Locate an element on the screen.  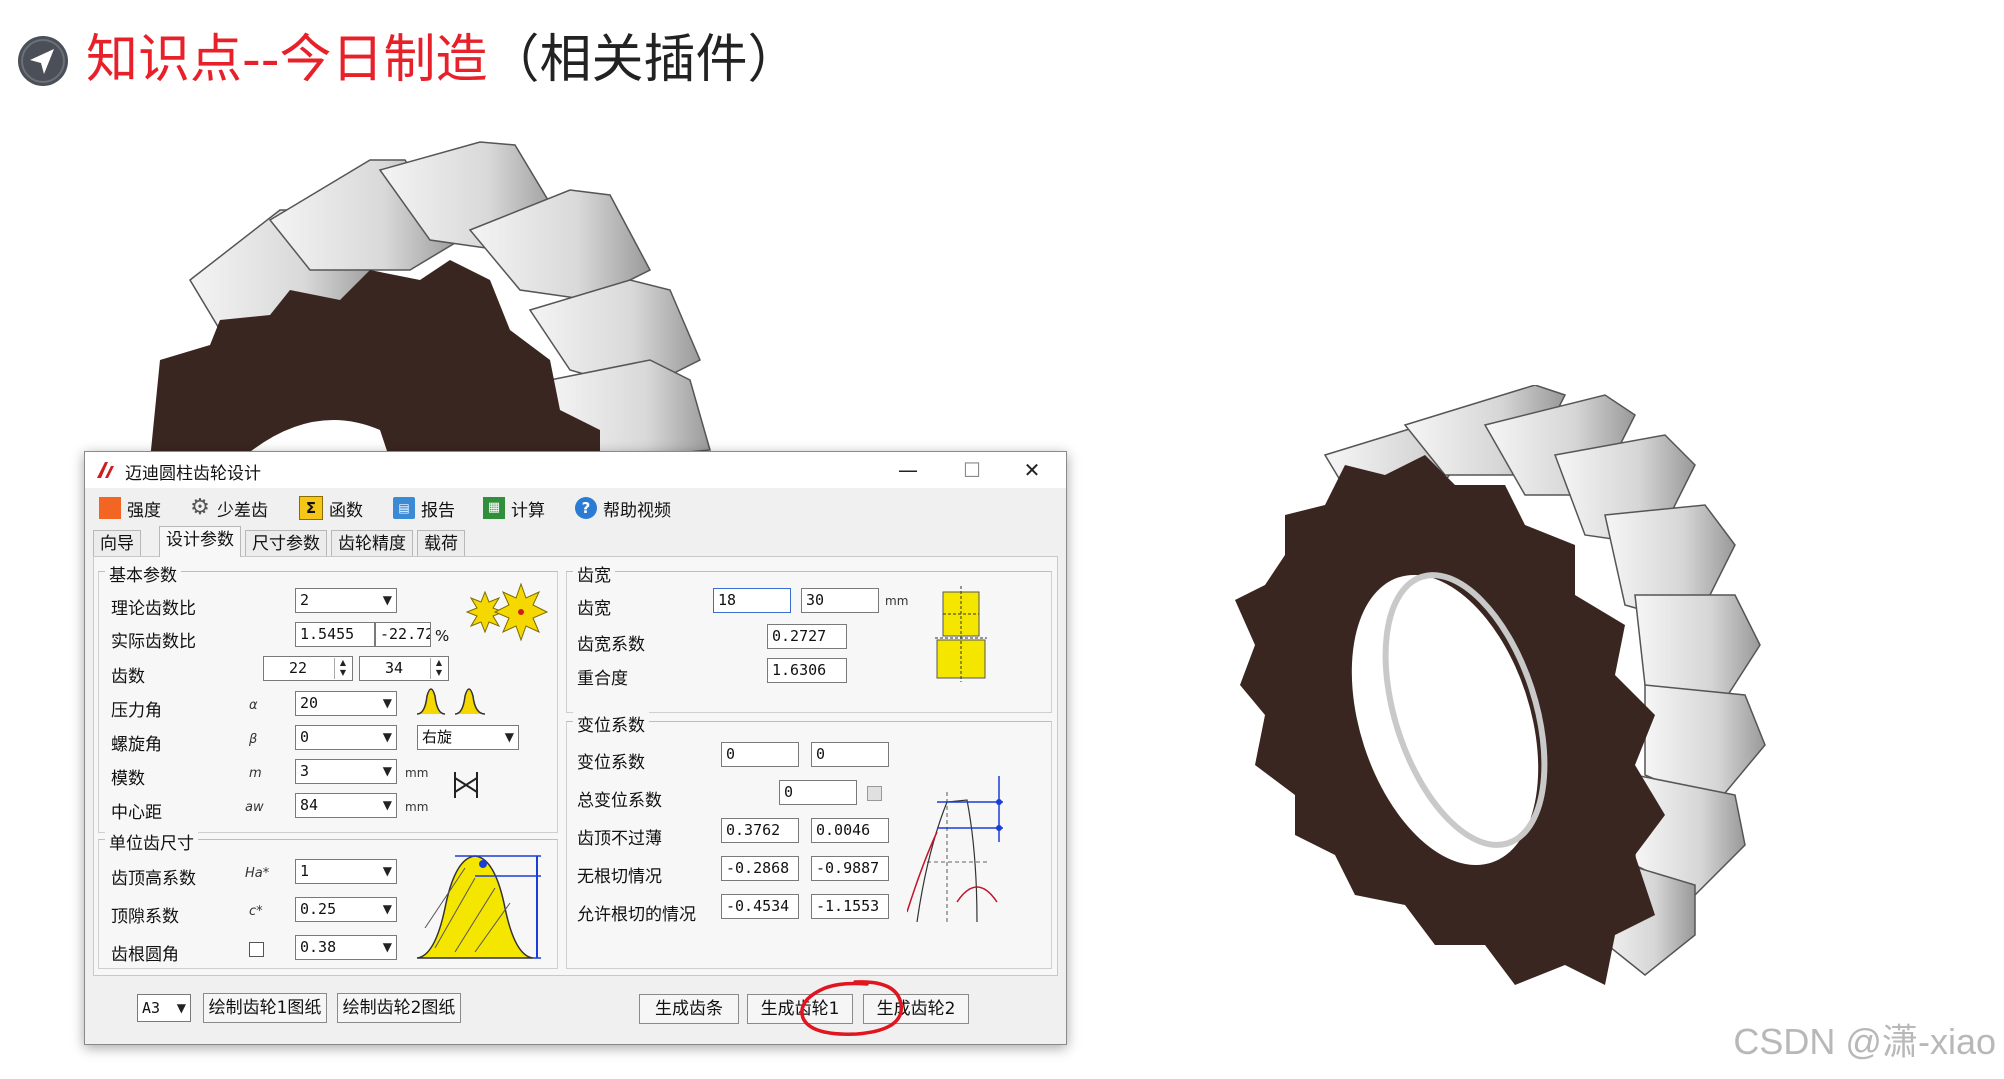
sigma-icon: Σ is located at coordinates (311, 508).